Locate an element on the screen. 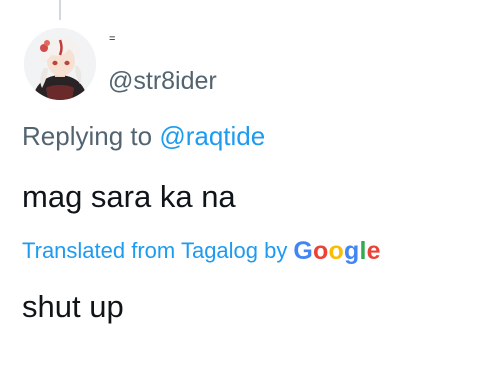 The width and height of the screenshot is (486, 375). replying-to-line: Replying to @raqtide is located at coordinates (143, 136).